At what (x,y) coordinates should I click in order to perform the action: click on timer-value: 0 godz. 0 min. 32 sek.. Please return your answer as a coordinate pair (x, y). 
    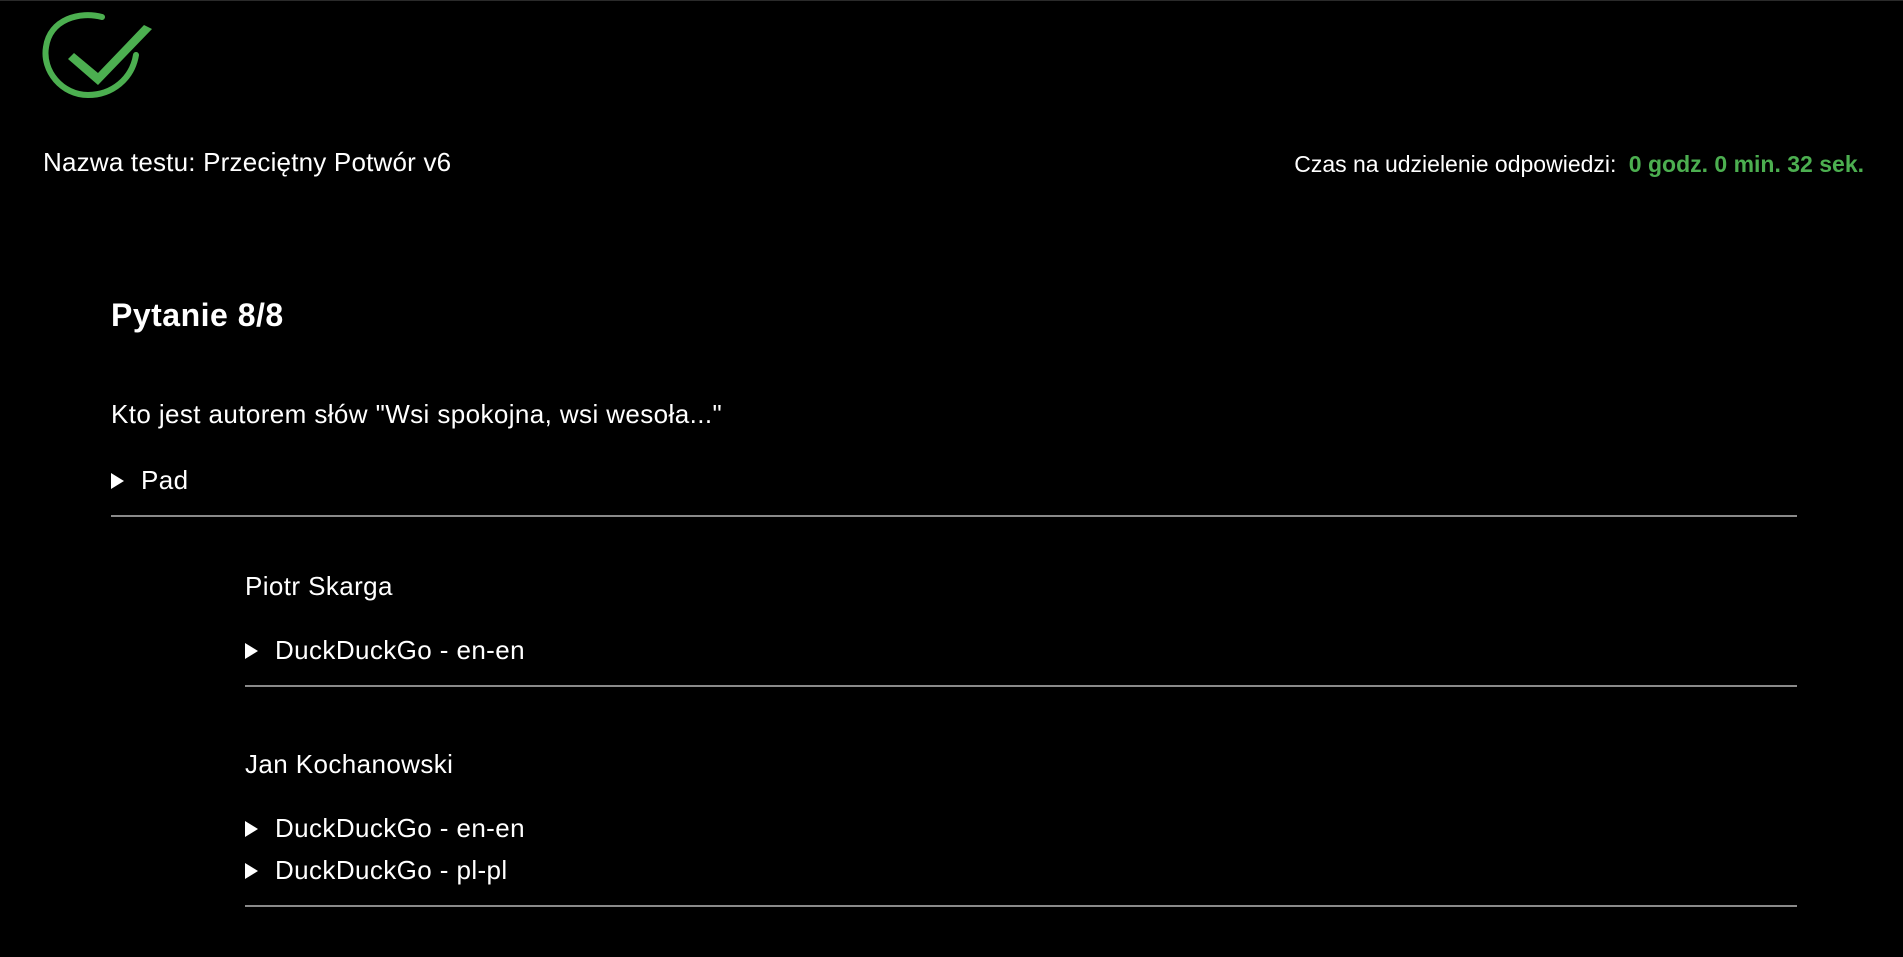
    Looking at the image, I should click on (1746, 164).